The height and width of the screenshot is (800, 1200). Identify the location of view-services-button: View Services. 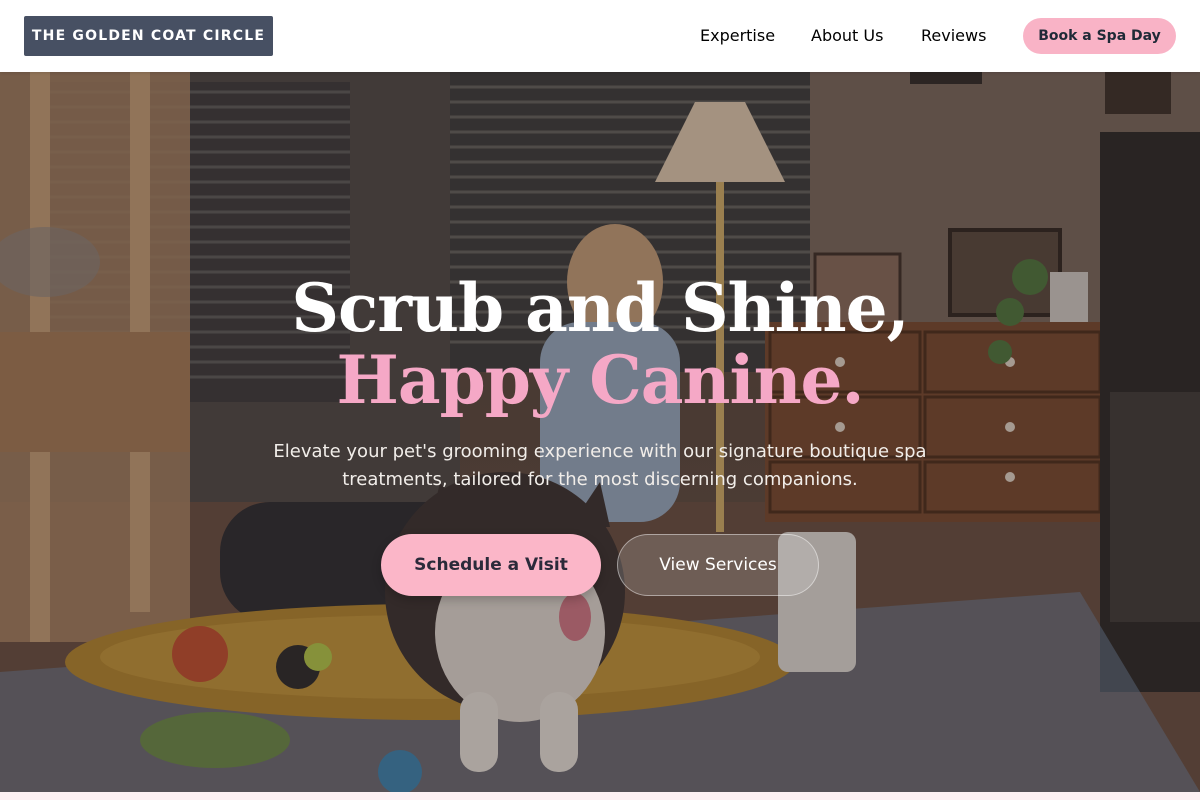
(718, 565).